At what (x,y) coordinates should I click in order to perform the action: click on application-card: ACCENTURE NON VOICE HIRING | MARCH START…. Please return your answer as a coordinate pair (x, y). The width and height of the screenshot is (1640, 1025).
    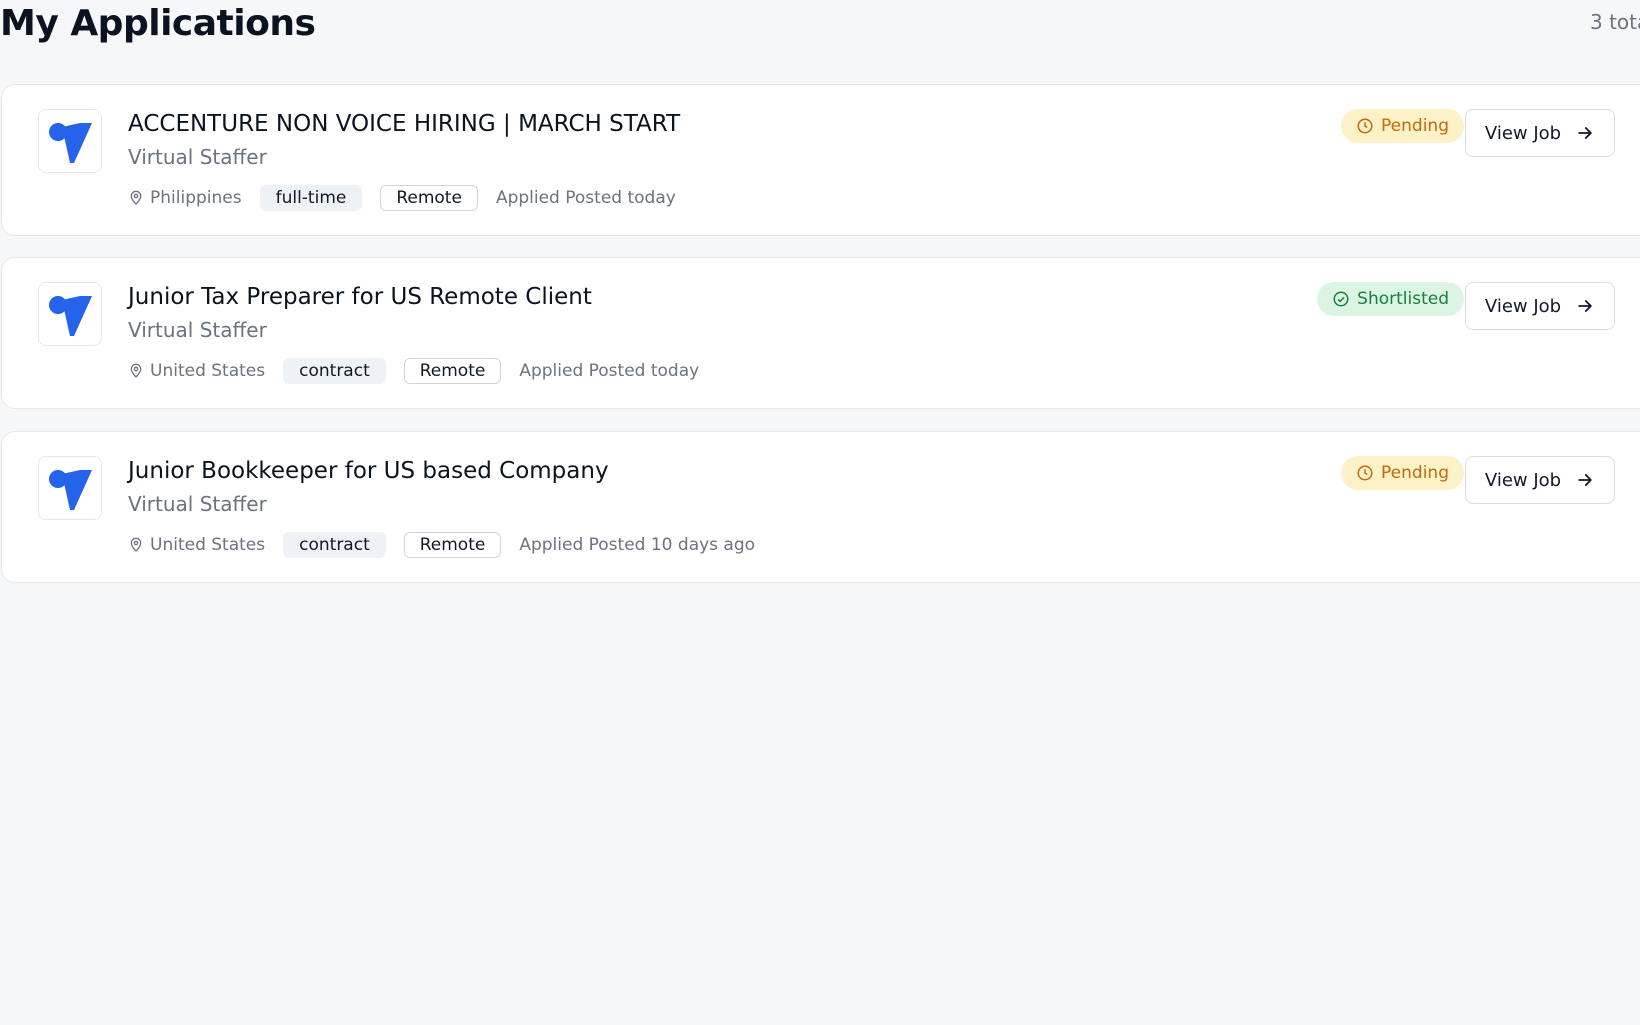
    Looking at the image, I should click on (820, 160).